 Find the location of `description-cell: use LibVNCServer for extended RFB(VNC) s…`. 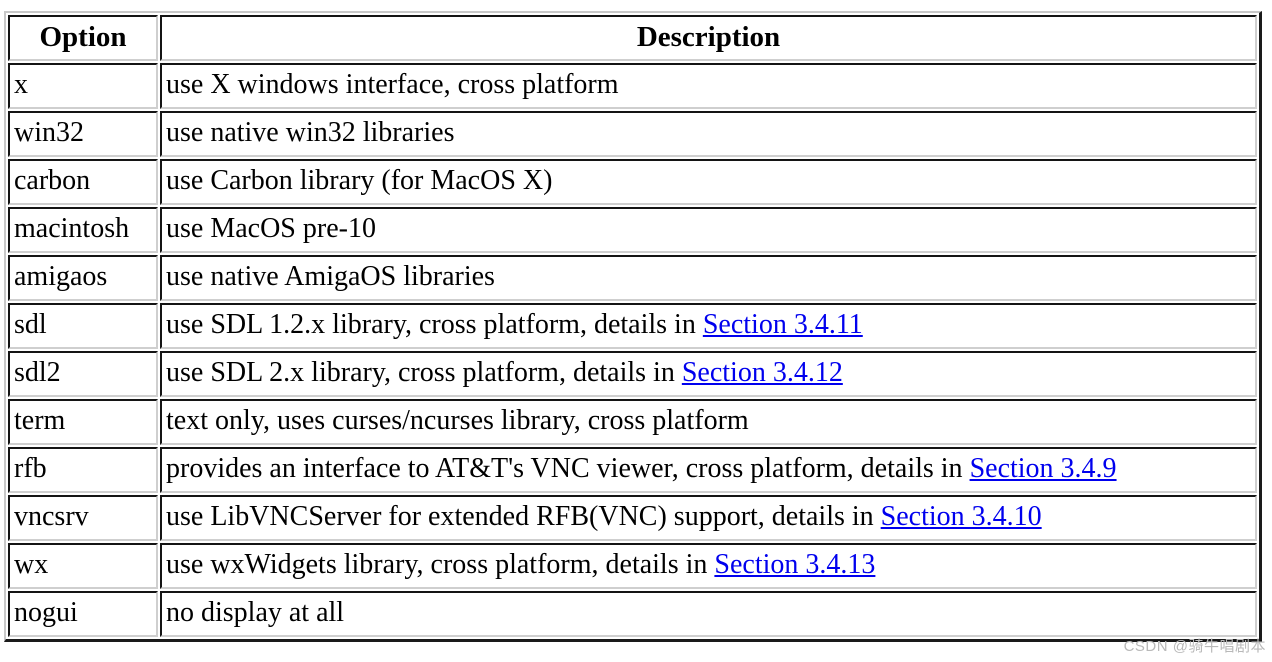

description-cell: use LibVNCServer for extended RFB(VNC) s… is located at coordinates (708, 518).